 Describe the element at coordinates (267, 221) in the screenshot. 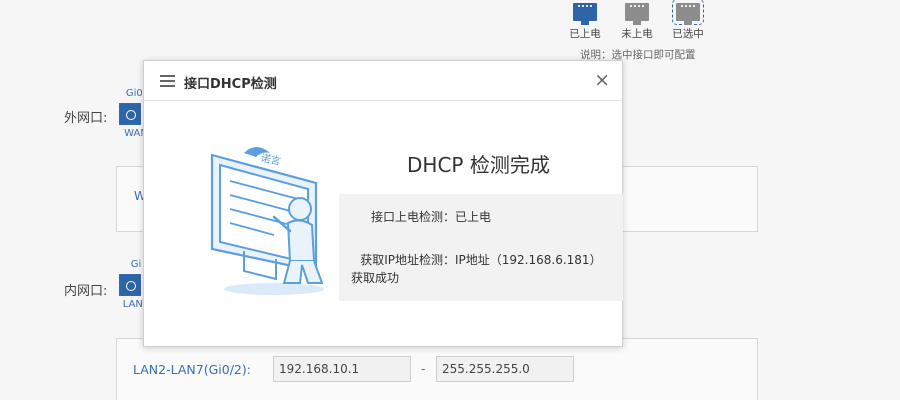

I see `monitor-illustration` at that location.